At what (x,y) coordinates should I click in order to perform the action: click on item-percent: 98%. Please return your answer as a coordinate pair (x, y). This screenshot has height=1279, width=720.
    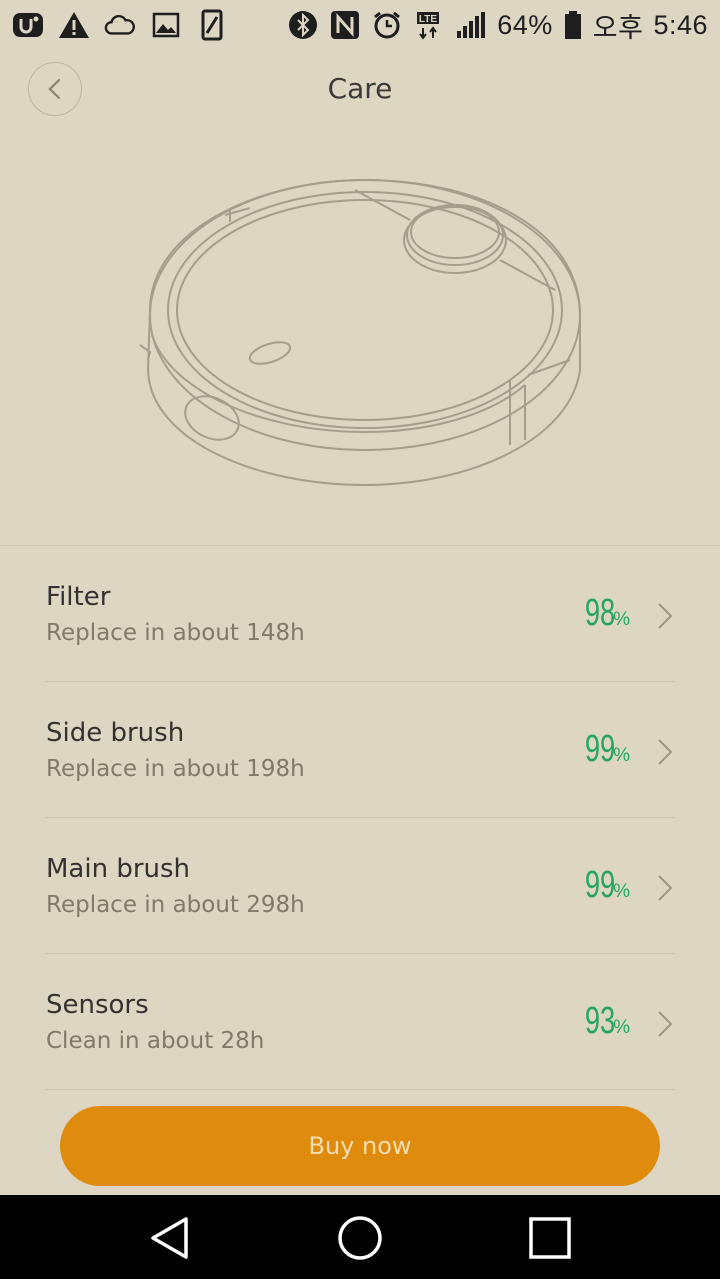
    Looking at the image, I should click on (601, 613).